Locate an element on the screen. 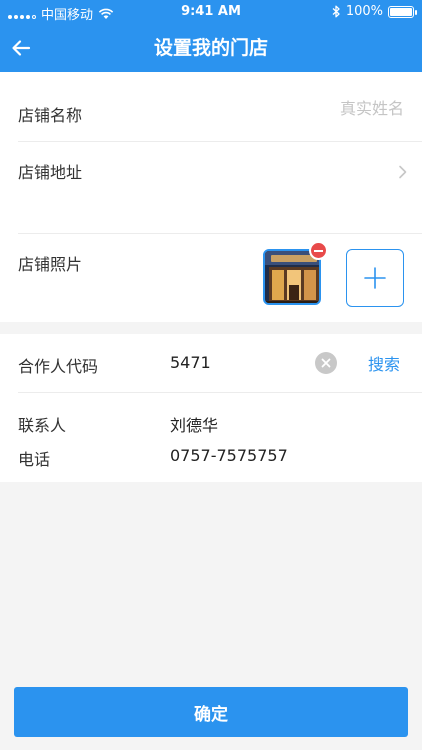 The width and height of the screenshot is (422, 750). store-name-label: 店铺名称 is located at coordinates (50, 115).